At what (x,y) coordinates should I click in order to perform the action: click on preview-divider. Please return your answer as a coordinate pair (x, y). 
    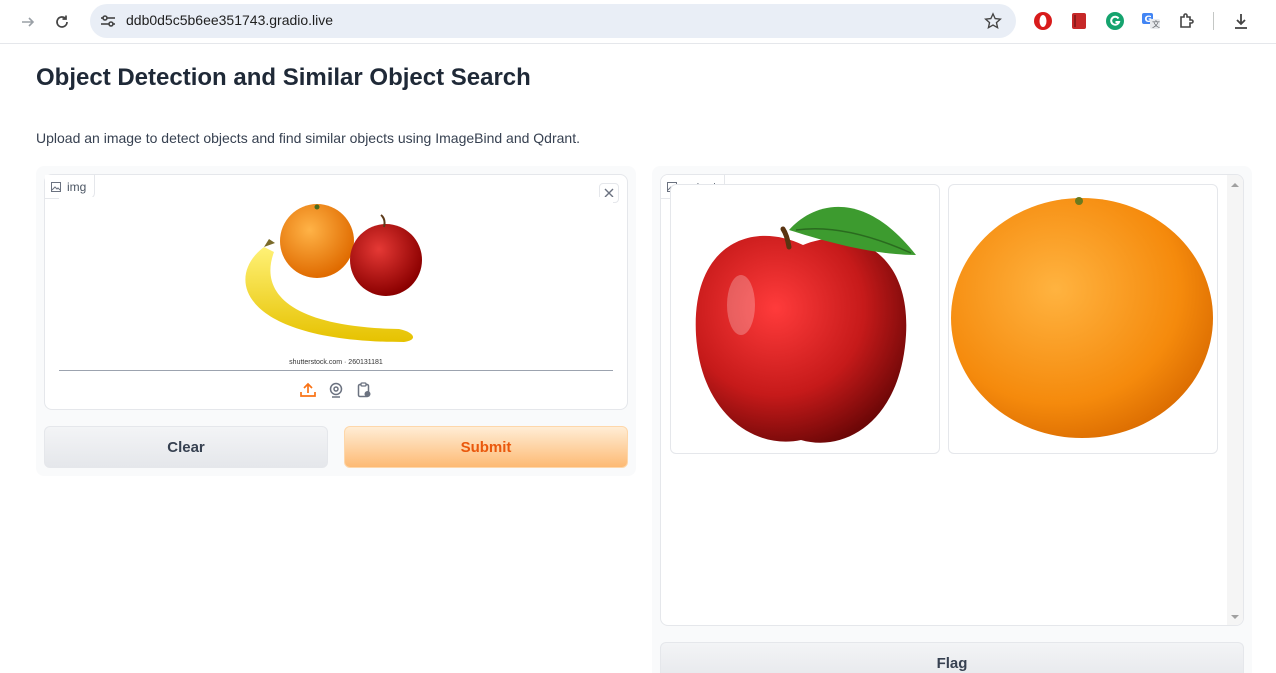
    Looking at the image, I should click on (336, 370).